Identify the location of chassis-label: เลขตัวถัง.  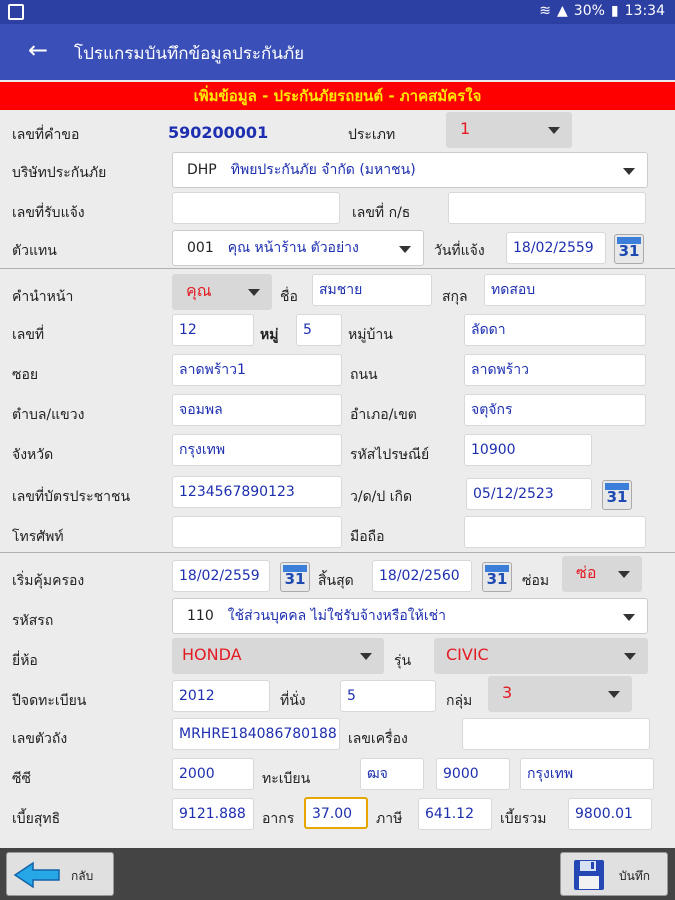
(40, 739).